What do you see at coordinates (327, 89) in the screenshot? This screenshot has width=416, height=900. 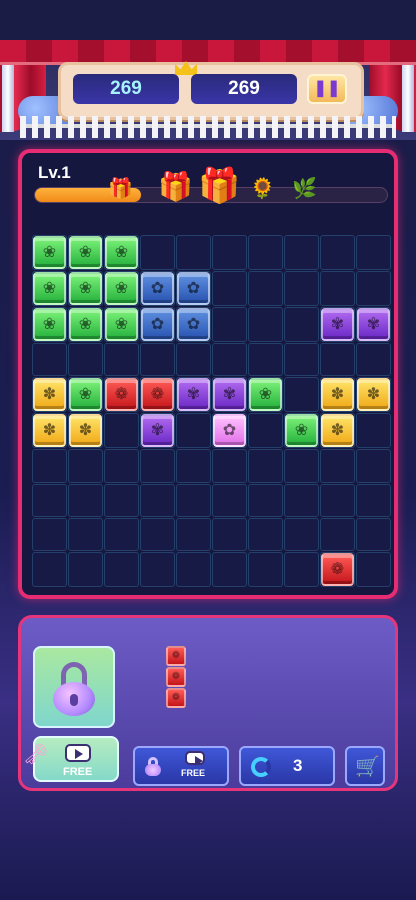 I see `pause-button: ❚❚` at bounding box center [327, 89].